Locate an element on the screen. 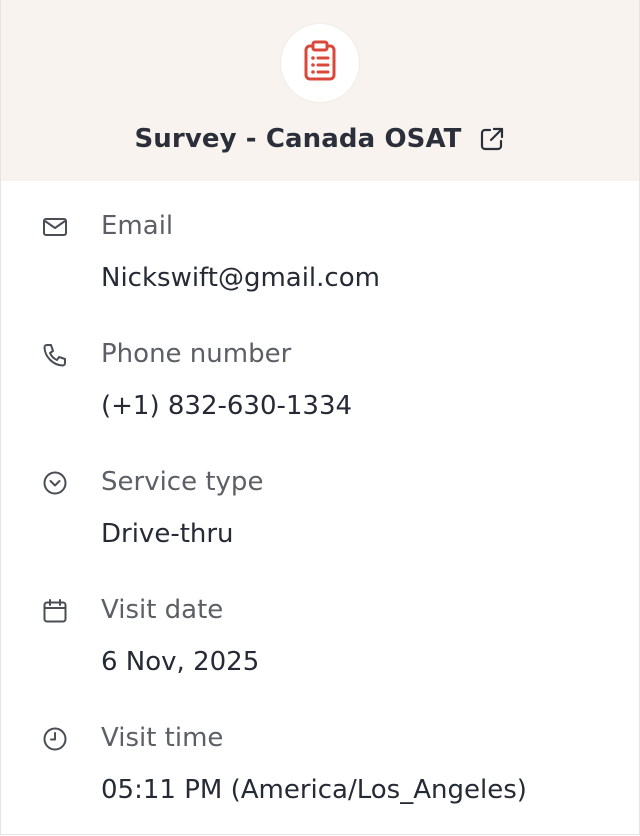 This screenshot has height=836, width=640. detail-label: Email is located at coordinates (137, 226).